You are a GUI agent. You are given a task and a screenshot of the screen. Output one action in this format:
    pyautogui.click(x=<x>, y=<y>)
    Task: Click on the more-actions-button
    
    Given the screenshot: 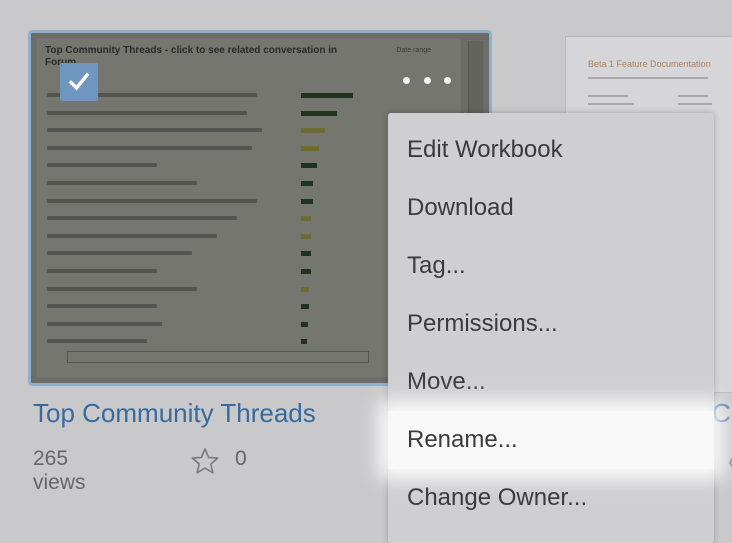 What is the action you would take?
    pyautogui.click(x=427, y=80)
    